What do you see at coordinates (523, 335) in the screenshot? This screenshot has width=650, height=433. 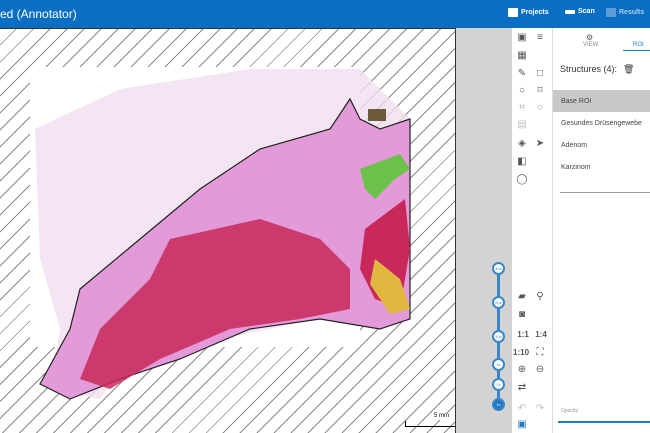 I see `ratio-1-1-button: 1:1` at bounding box center [523, 335].